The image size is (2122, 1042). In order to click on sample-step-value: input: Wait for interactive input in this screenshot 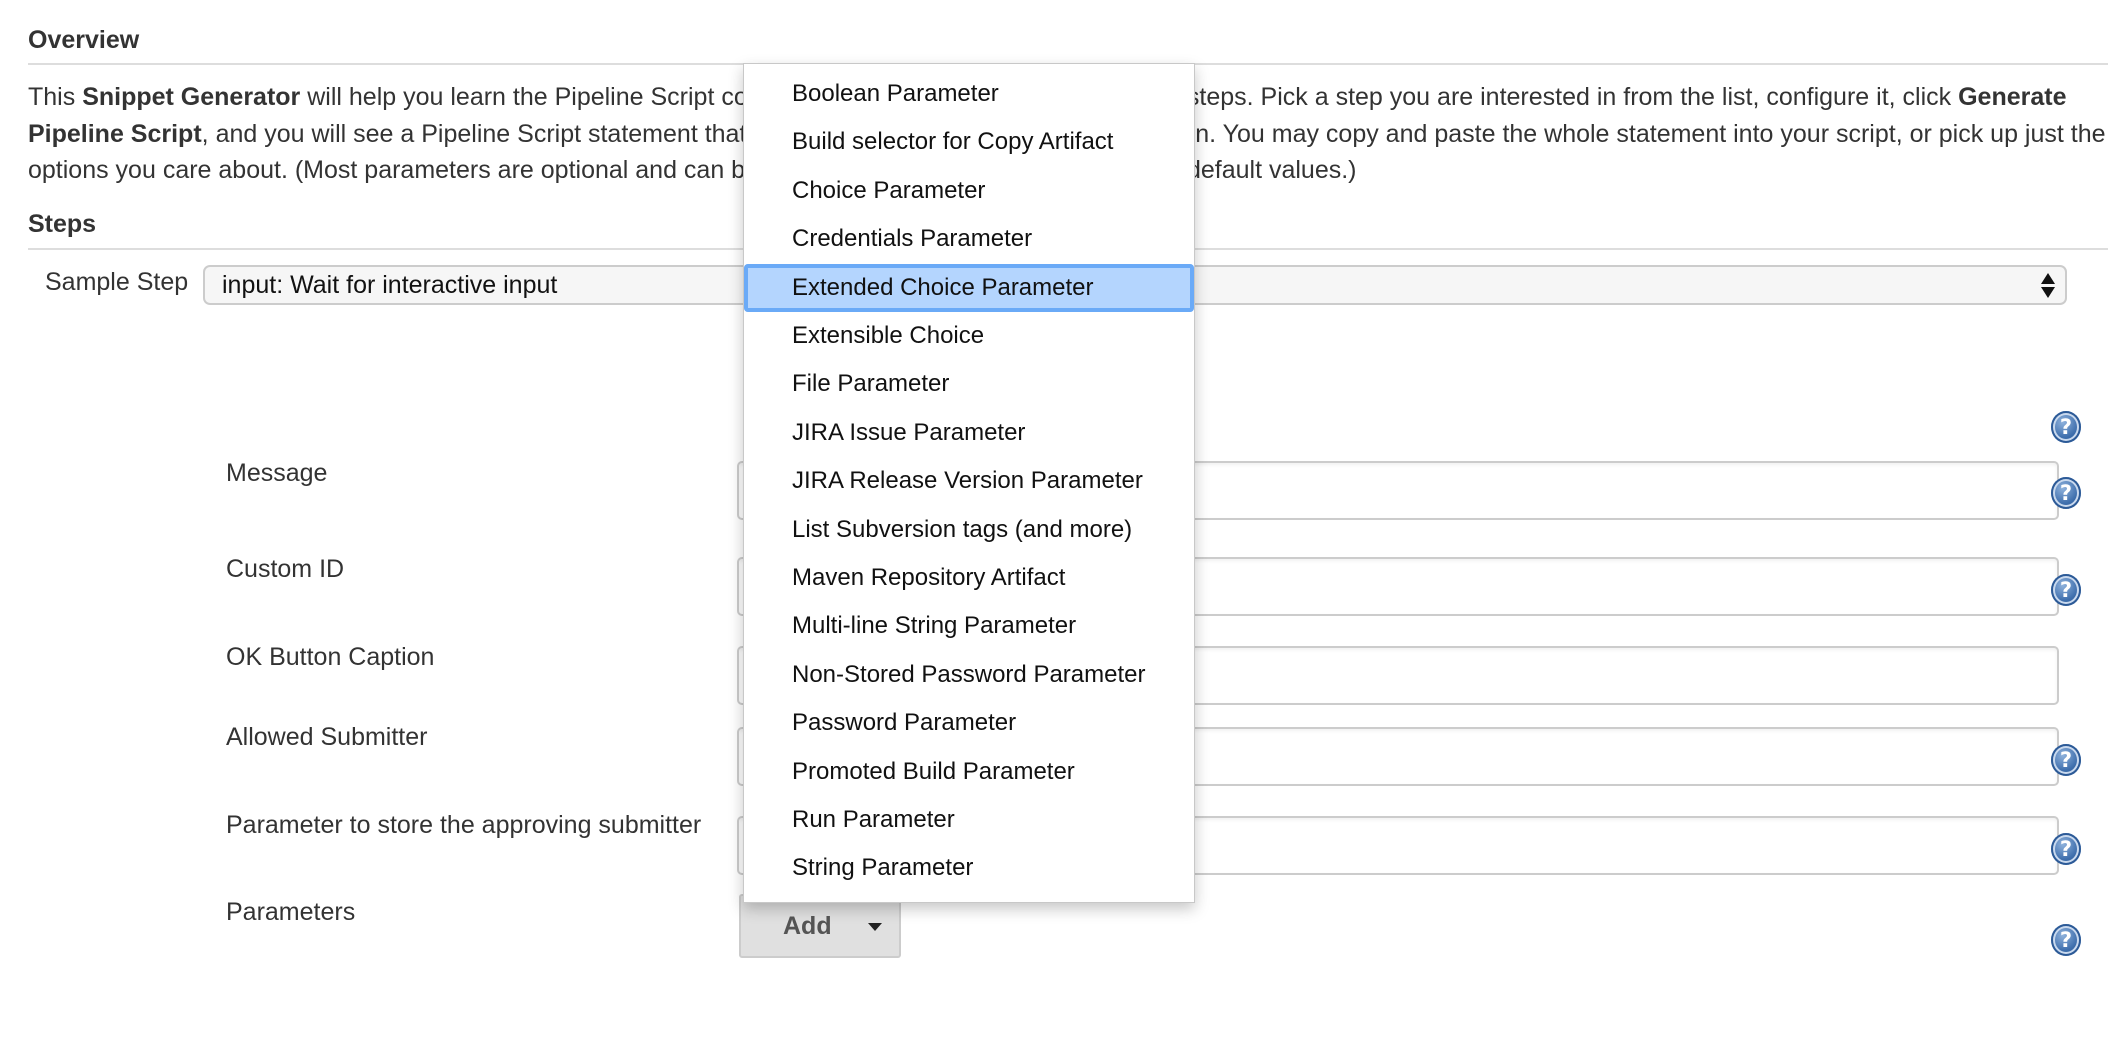, I will do `click(390, 285)`.